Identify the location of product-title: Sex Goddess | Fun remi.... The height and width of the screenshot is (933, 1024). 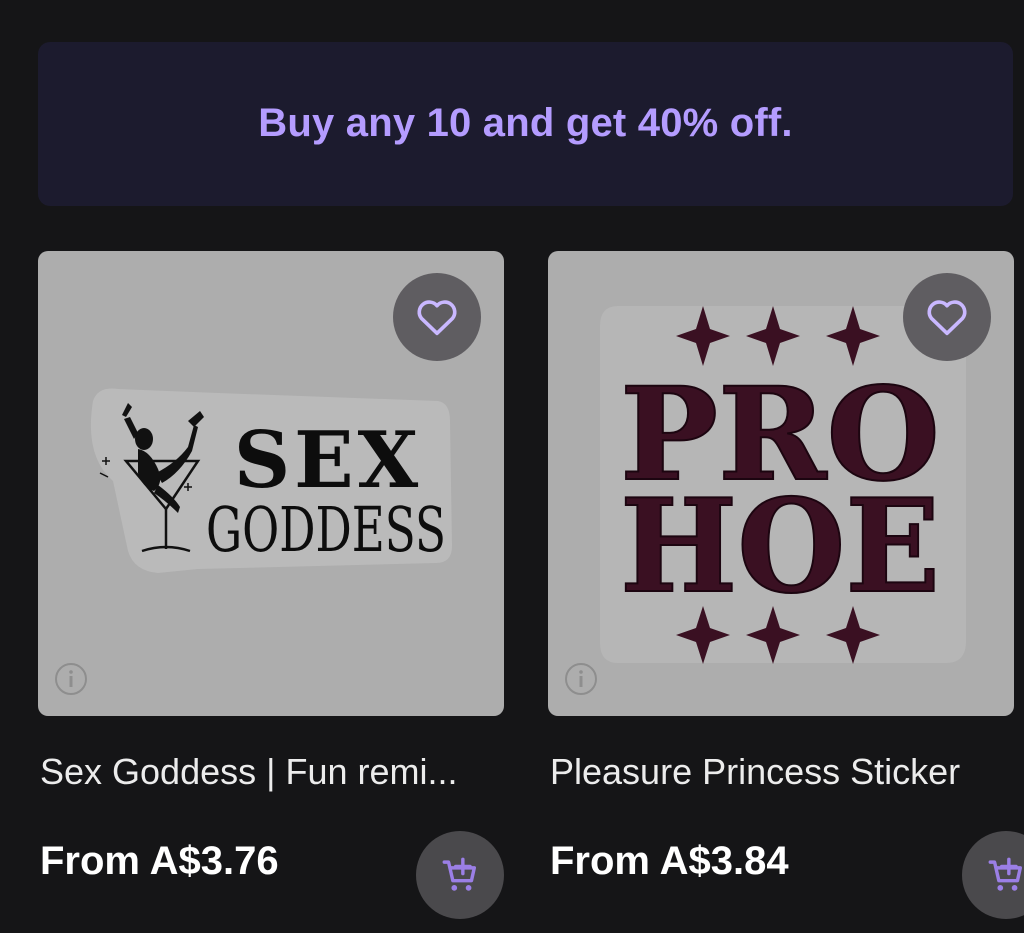
(273, 772).